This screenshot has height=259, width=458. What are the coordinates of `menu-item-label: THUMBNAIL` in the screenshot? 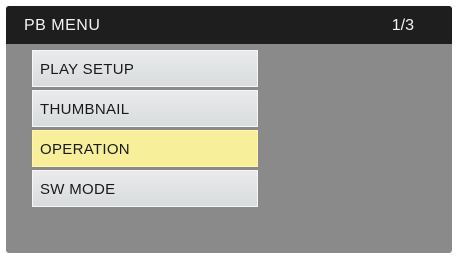 It's located at (85, 109).